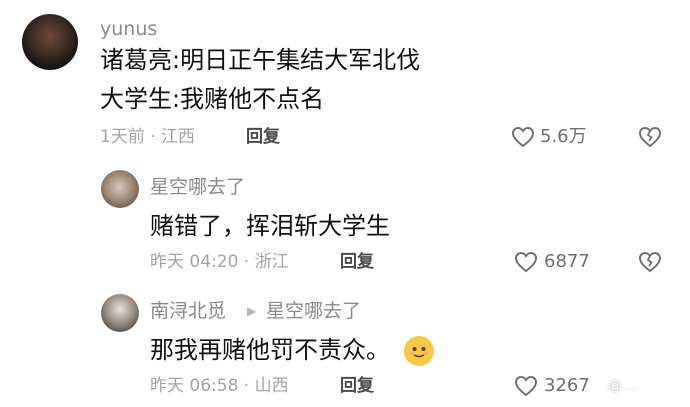  Describe the element at coordinates (270, 226) in the screenshot. I see `comment-text: 赌错了，挥泪斩大学生` at that location.